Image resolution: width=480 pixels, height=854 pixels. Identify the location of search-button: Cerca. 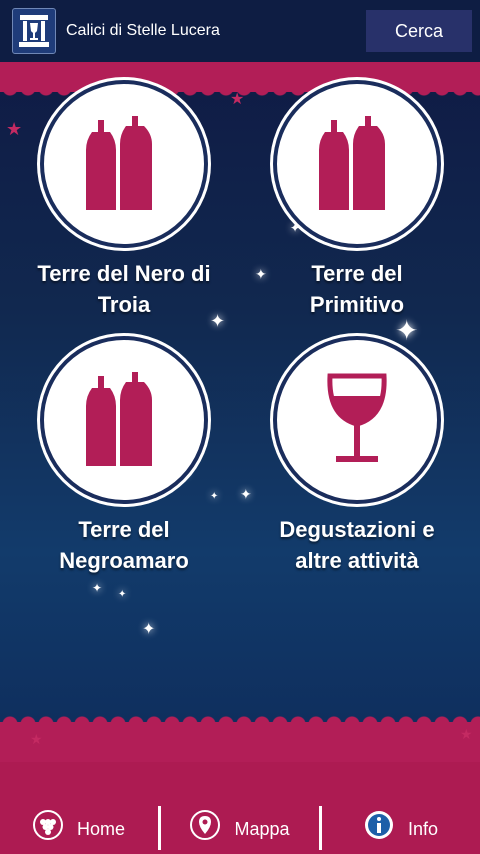
(419, 31).